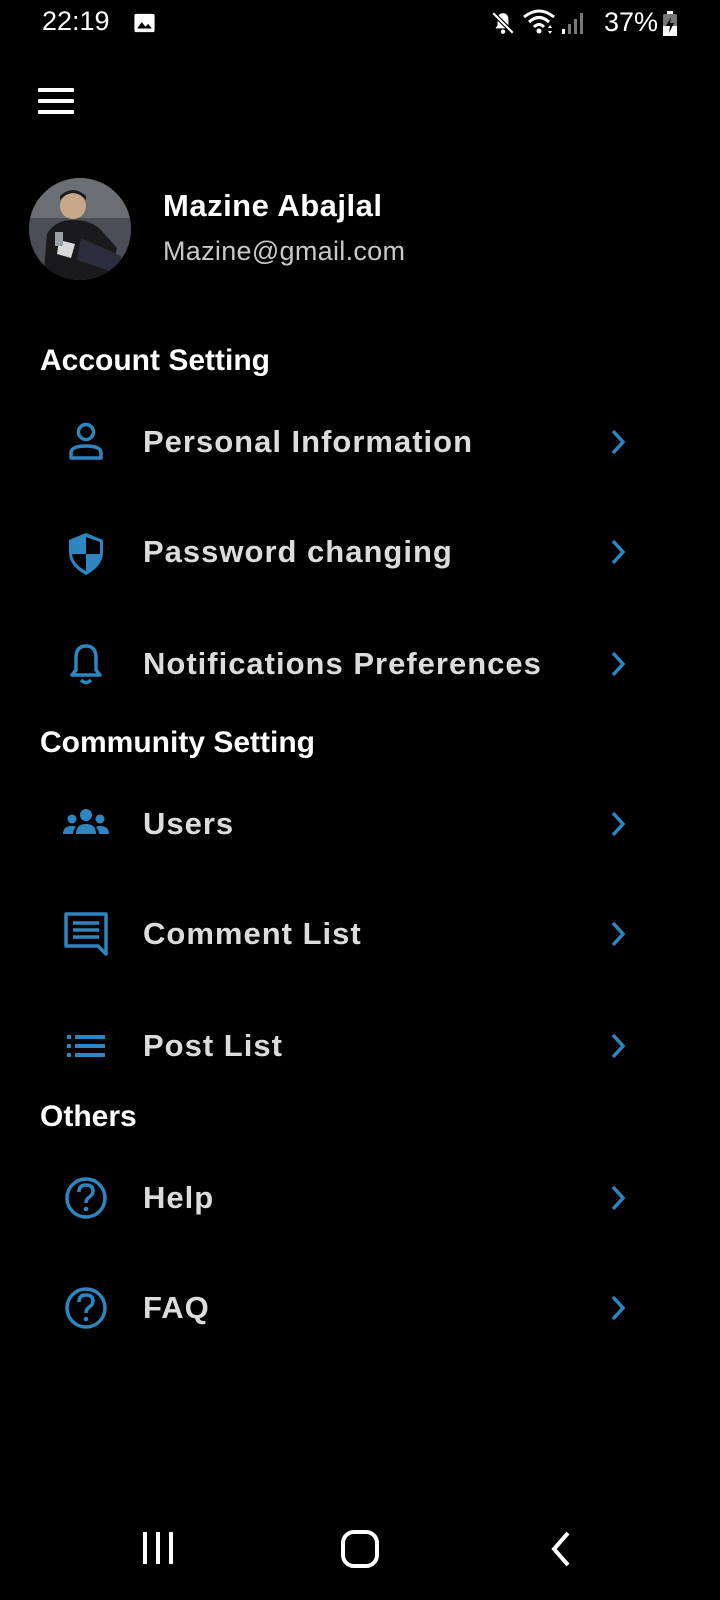 Image resolution: width=720 pixels, height=1600 pixels. I want to click on battery-charging-icon, so click(670, 23).